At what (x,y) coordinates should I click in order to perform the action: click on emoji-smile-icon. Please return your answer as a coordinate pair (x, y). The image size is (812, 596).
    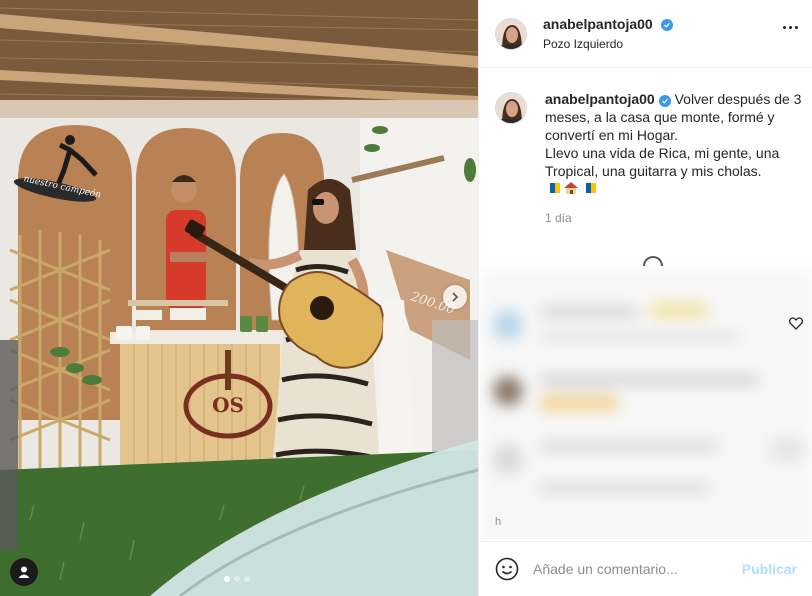
    Looking at the image, I should click on (507, 569).